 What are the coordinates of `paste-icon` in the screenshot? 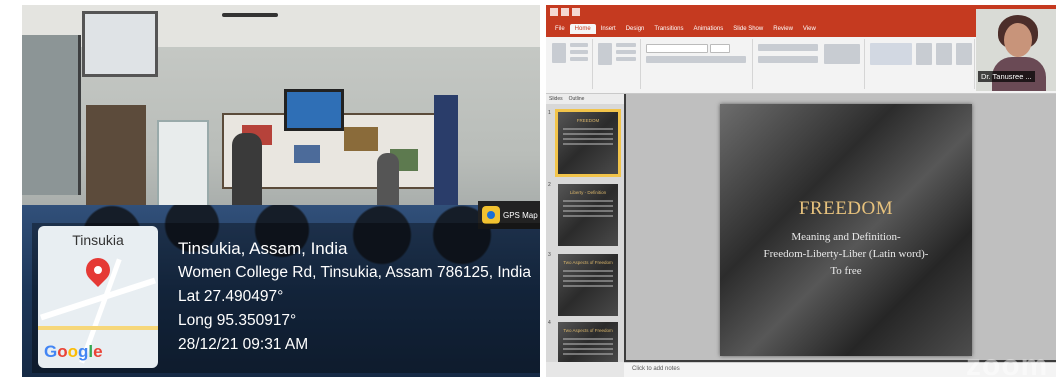 It's located at (559, 53).